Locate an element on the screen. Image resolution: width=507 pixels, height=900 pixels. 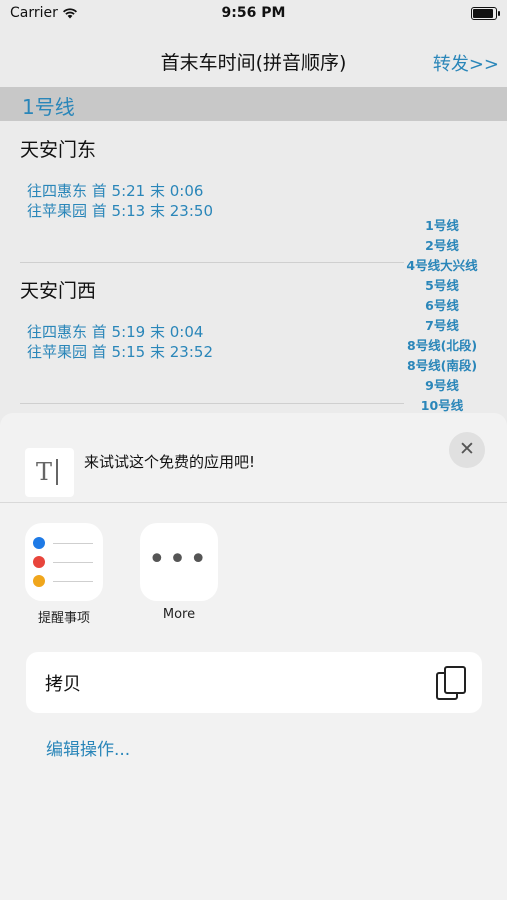
index-item: 6号线 is located at coordinates (442, 306).